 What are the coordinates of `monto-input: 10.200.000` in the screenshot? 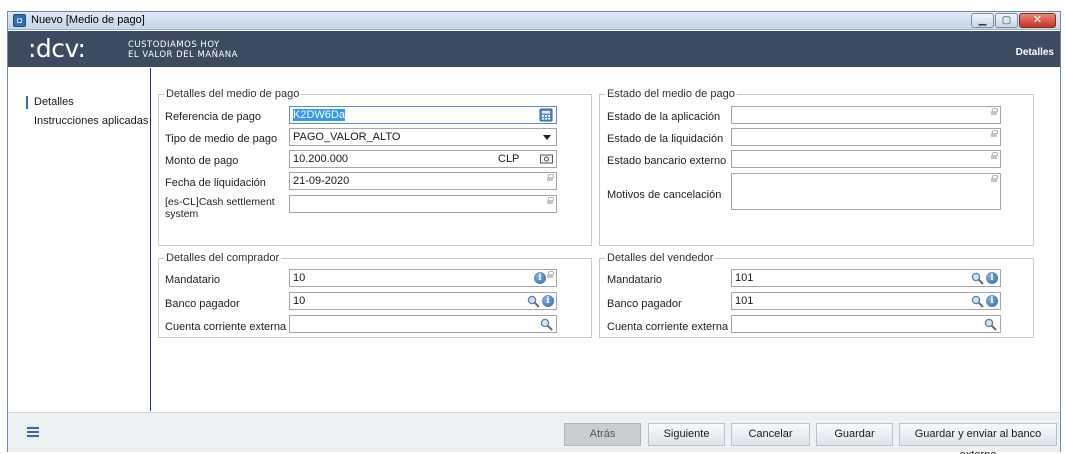 It's located at (392, 159).